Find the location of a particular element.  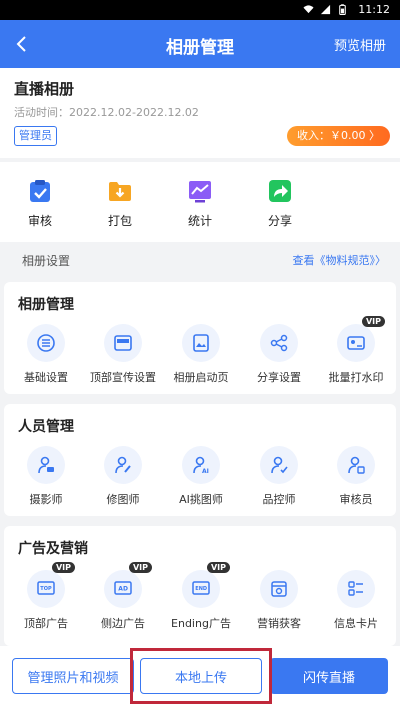

tile-label: 品控师 is located at coordinates (279, 499).